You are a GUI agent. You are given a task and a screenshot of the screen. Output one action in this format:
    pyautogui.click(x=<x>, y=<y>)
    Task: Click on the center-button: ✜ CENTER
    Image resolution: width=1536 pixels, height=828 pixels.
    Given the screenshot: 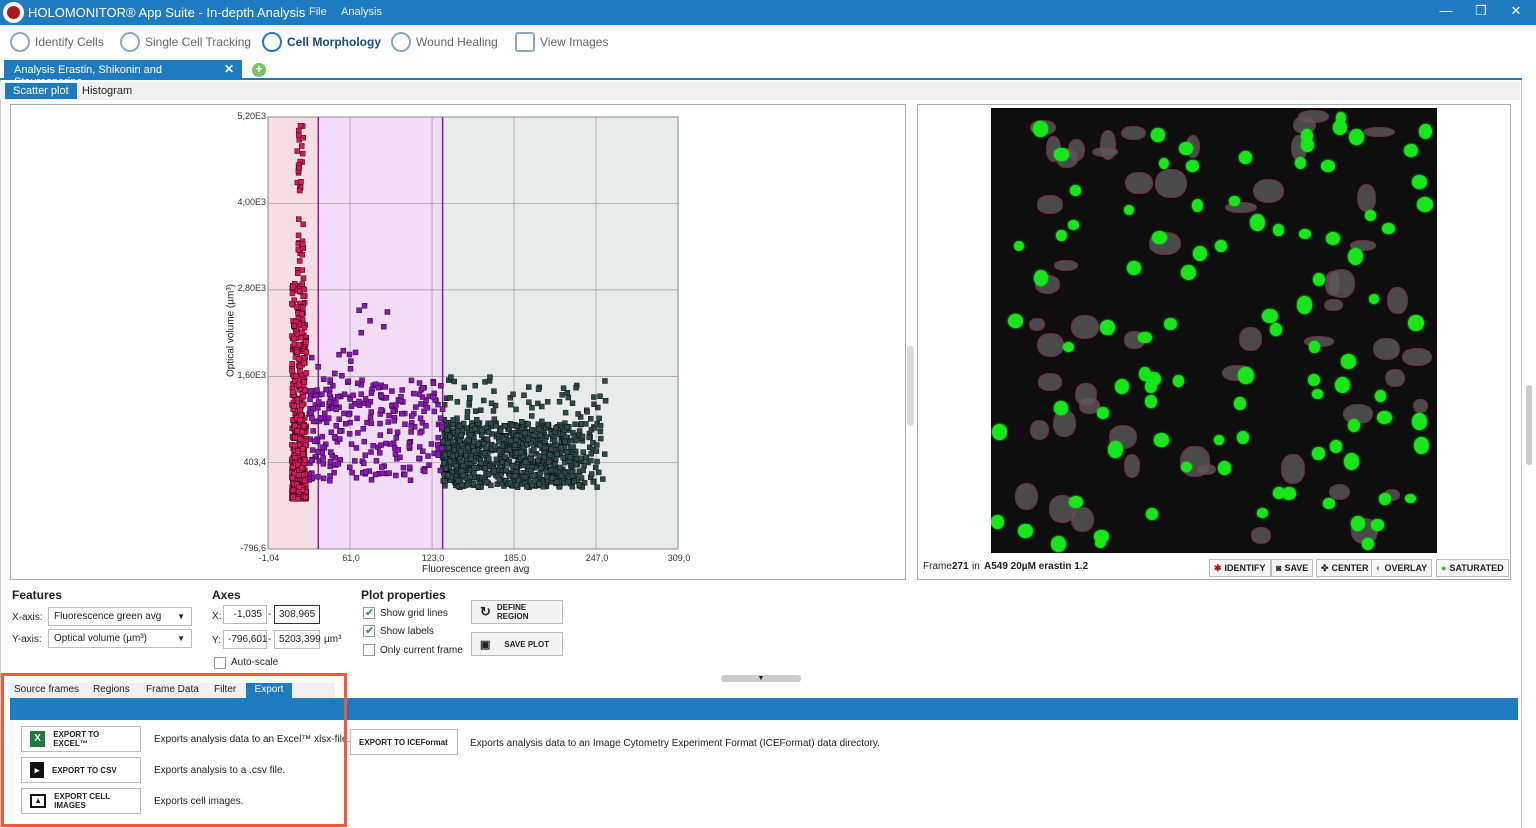 What is the action you would take?
    pyautogui.click(x=1345, y=568)
    